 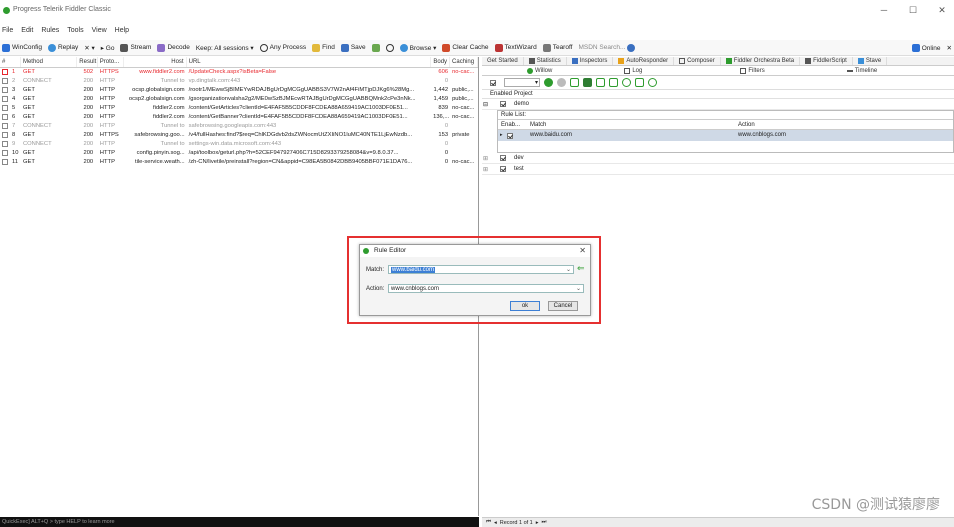 I want to click on tab-fiddlerscript: FiddlerScript, so click(x=826, y=61).